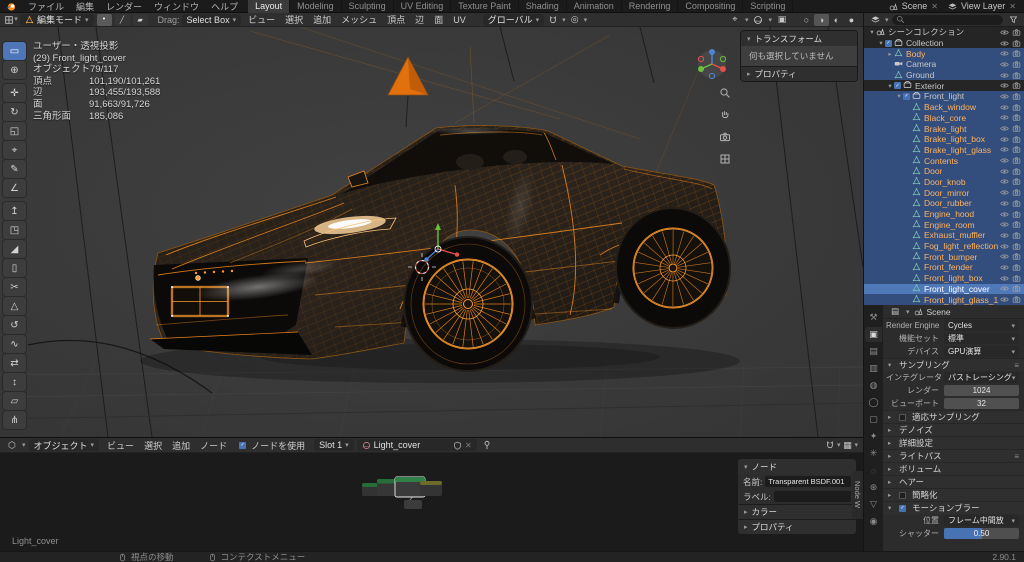 This screenshot has height=562, width=1024. I want to click on outliner-row: ▾ ✓ Exterior, so click(944, 85).